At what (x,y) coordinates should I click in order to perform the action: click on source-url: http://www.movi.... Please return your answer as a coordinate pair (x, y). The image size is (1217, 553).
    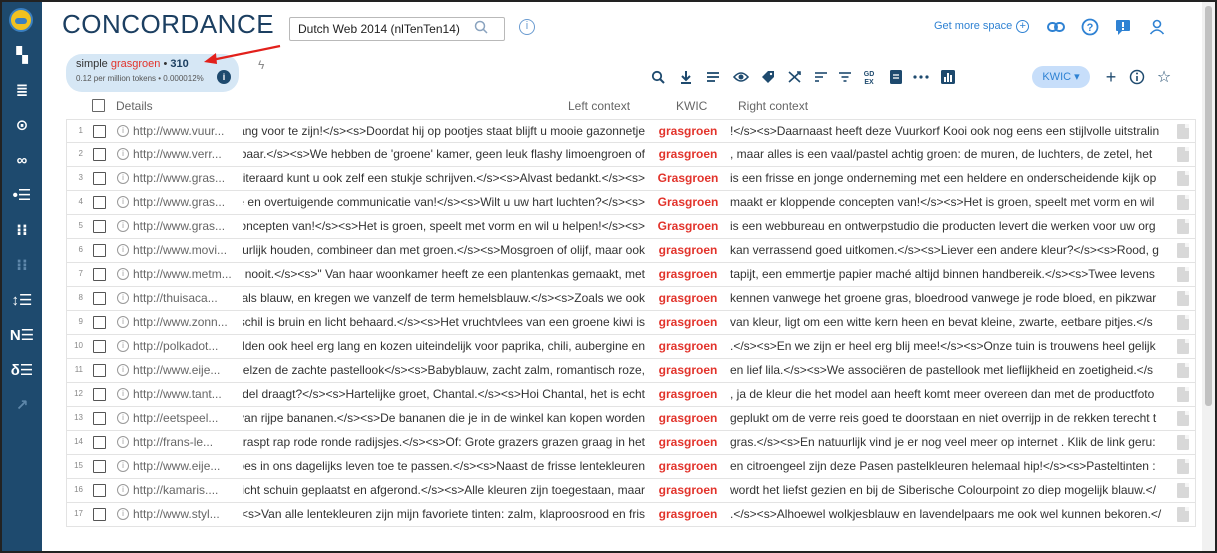
    Looking at the image, I should click on (186, 250).